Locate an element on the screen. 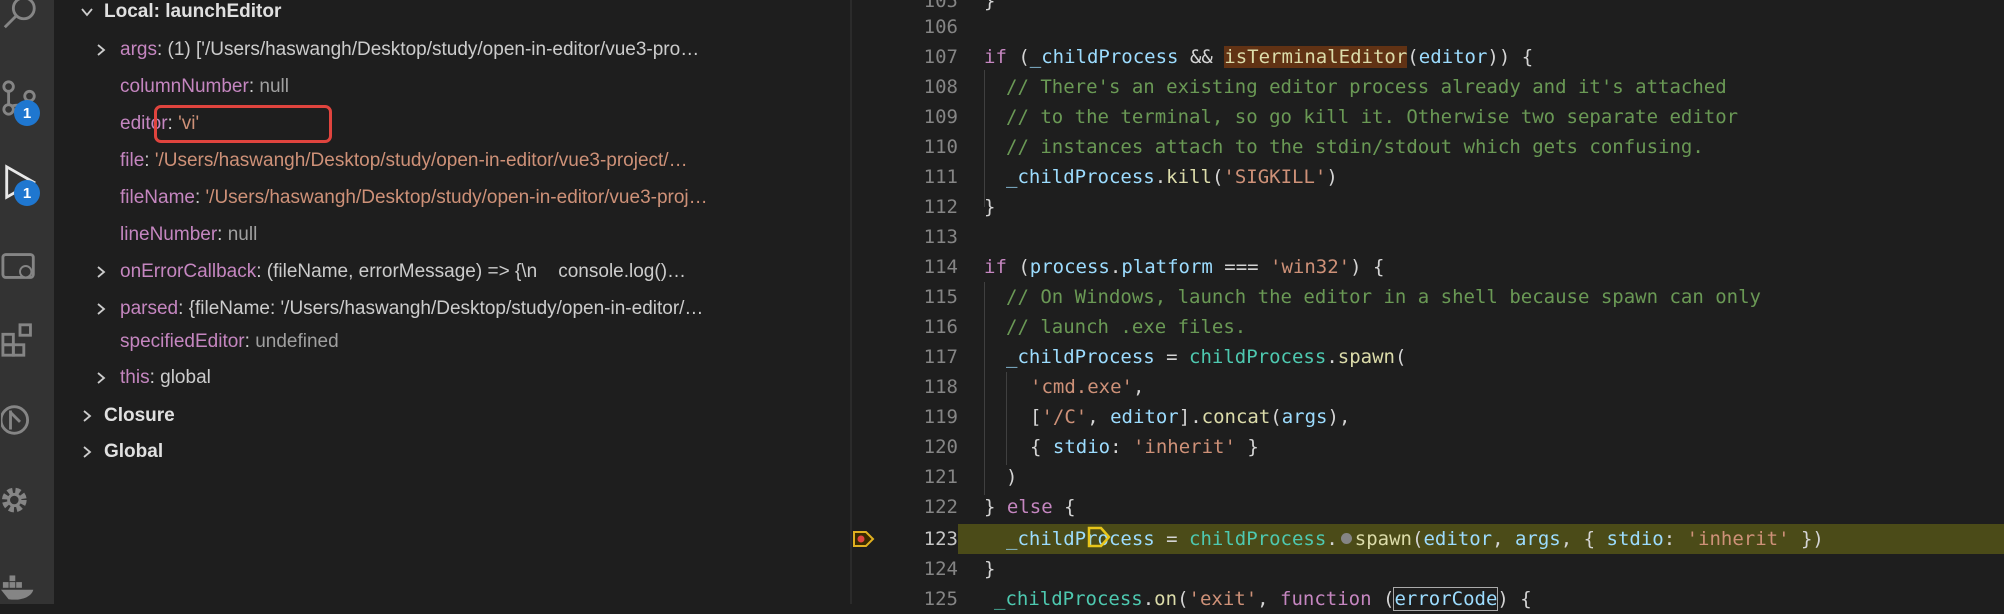 The height and width of the screenshot is (614, 2004). code-line-122: } else { is located at coordinates (1030, 507).